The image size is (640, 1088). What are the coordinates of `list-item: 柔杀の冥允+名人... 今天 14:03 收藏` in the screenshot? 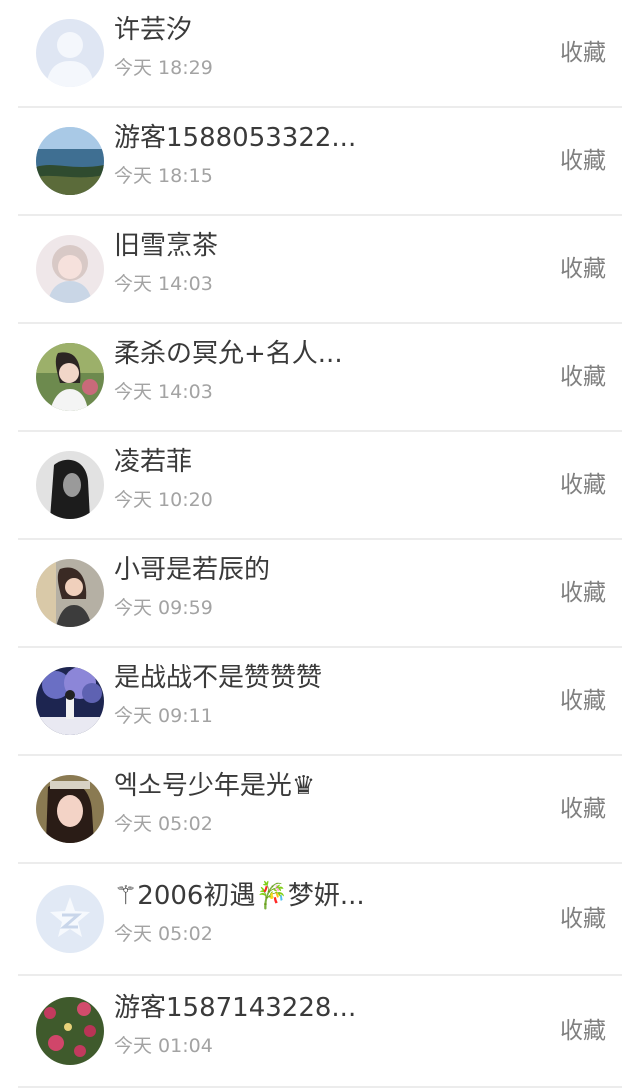 It's located at (320, 378).